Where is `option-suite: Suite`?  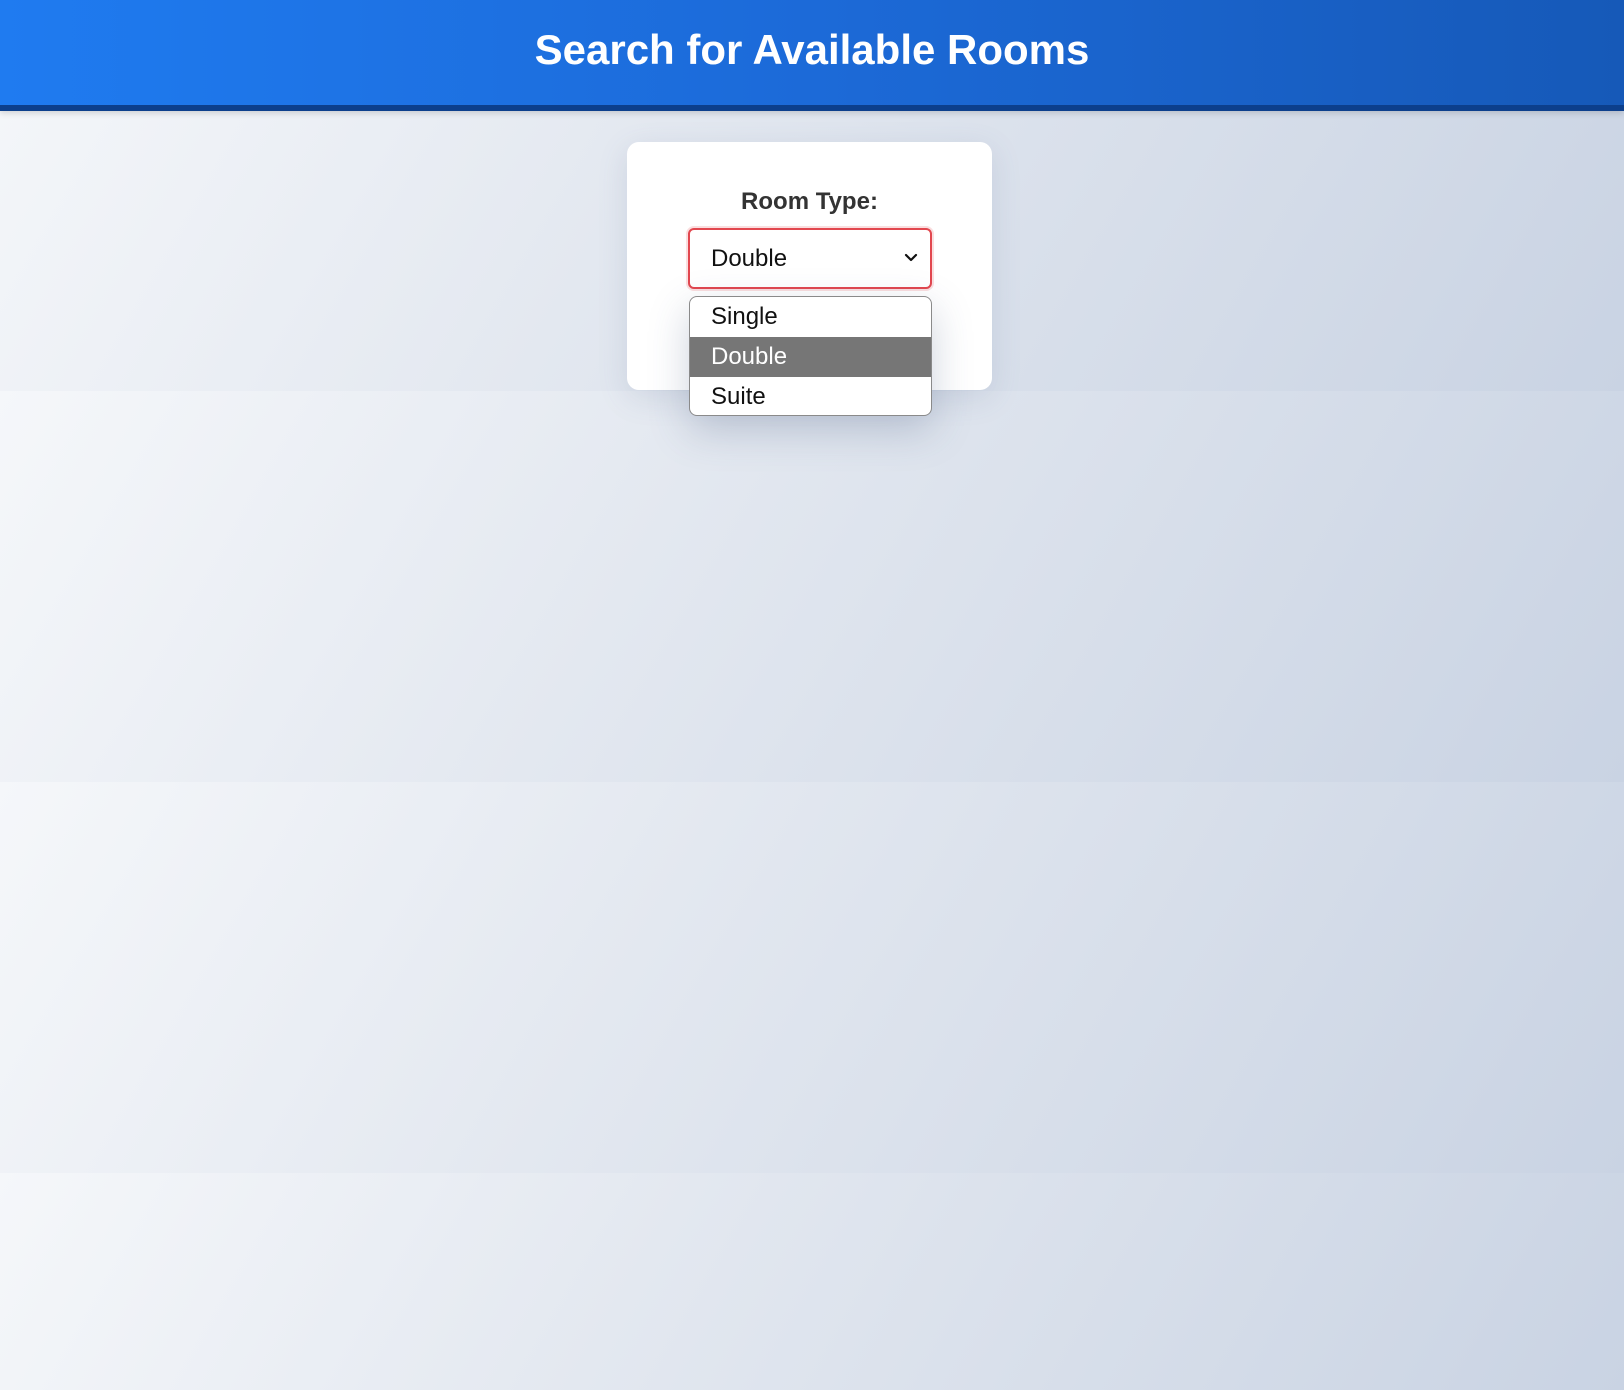 option-suite: Suite is located at coordinates (810, 396).